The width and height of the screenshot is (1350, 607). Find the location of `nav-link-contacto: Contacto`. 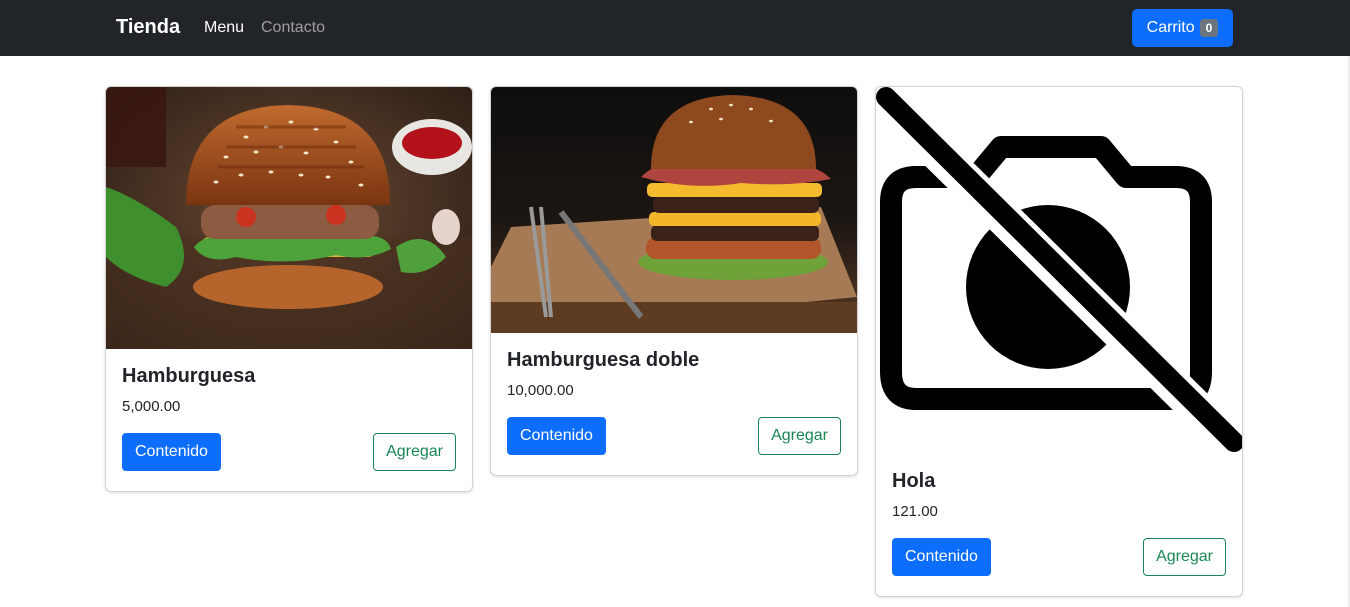

nav-link-contacto: Contacto is located at coordinates (293, 28).